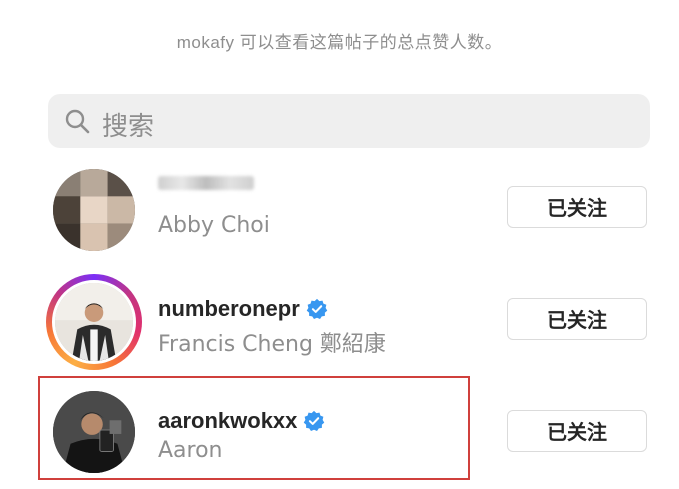 This screenshot has height=489, width=679. I want to click on full-name: Abby Choi, so click(214, 225).